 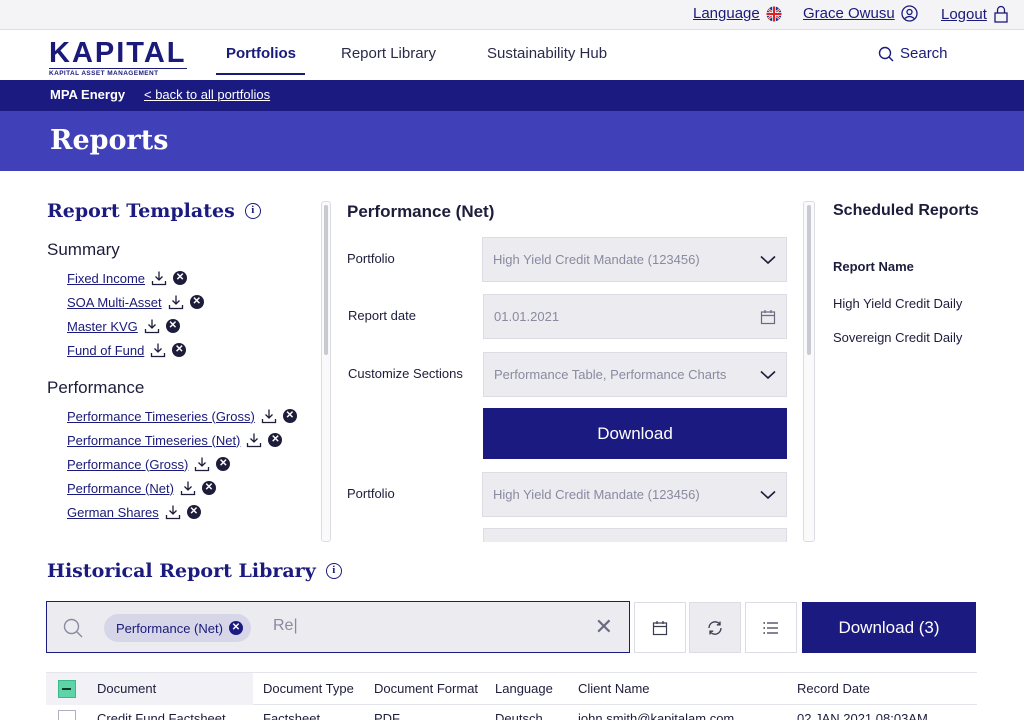 What do you see at coordinates (1001, 14) in the screenshot?
I see `lock-icon` at bounding box center [1001, 14].